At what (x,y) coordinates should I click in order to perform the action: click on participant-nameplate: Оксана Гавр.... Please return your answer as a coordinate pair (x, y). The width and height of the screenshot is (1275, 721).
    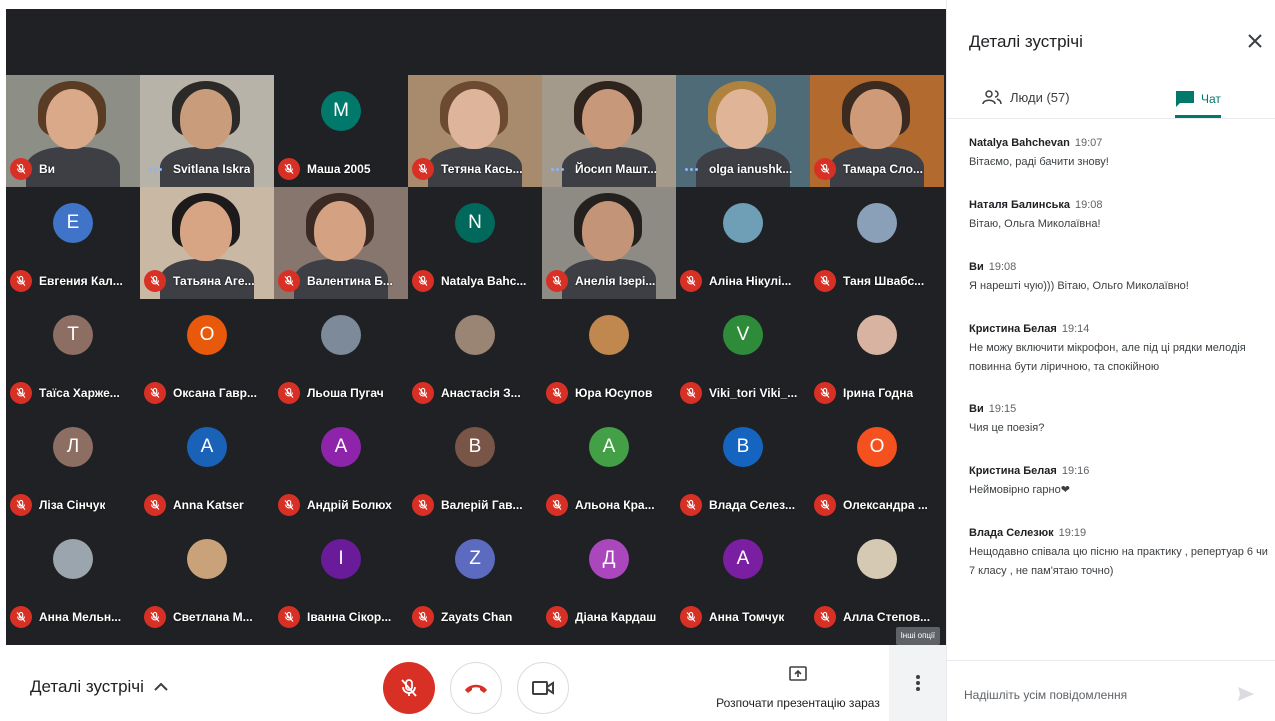
    Looking at the image, I should click on (207, 393).